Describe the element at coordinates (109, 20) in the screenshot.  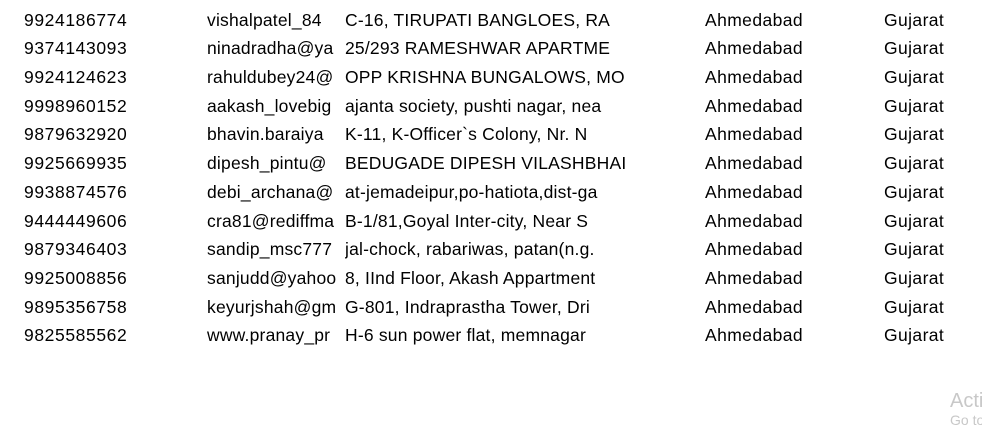
I see `phone-cell: 9924186774` at that location.